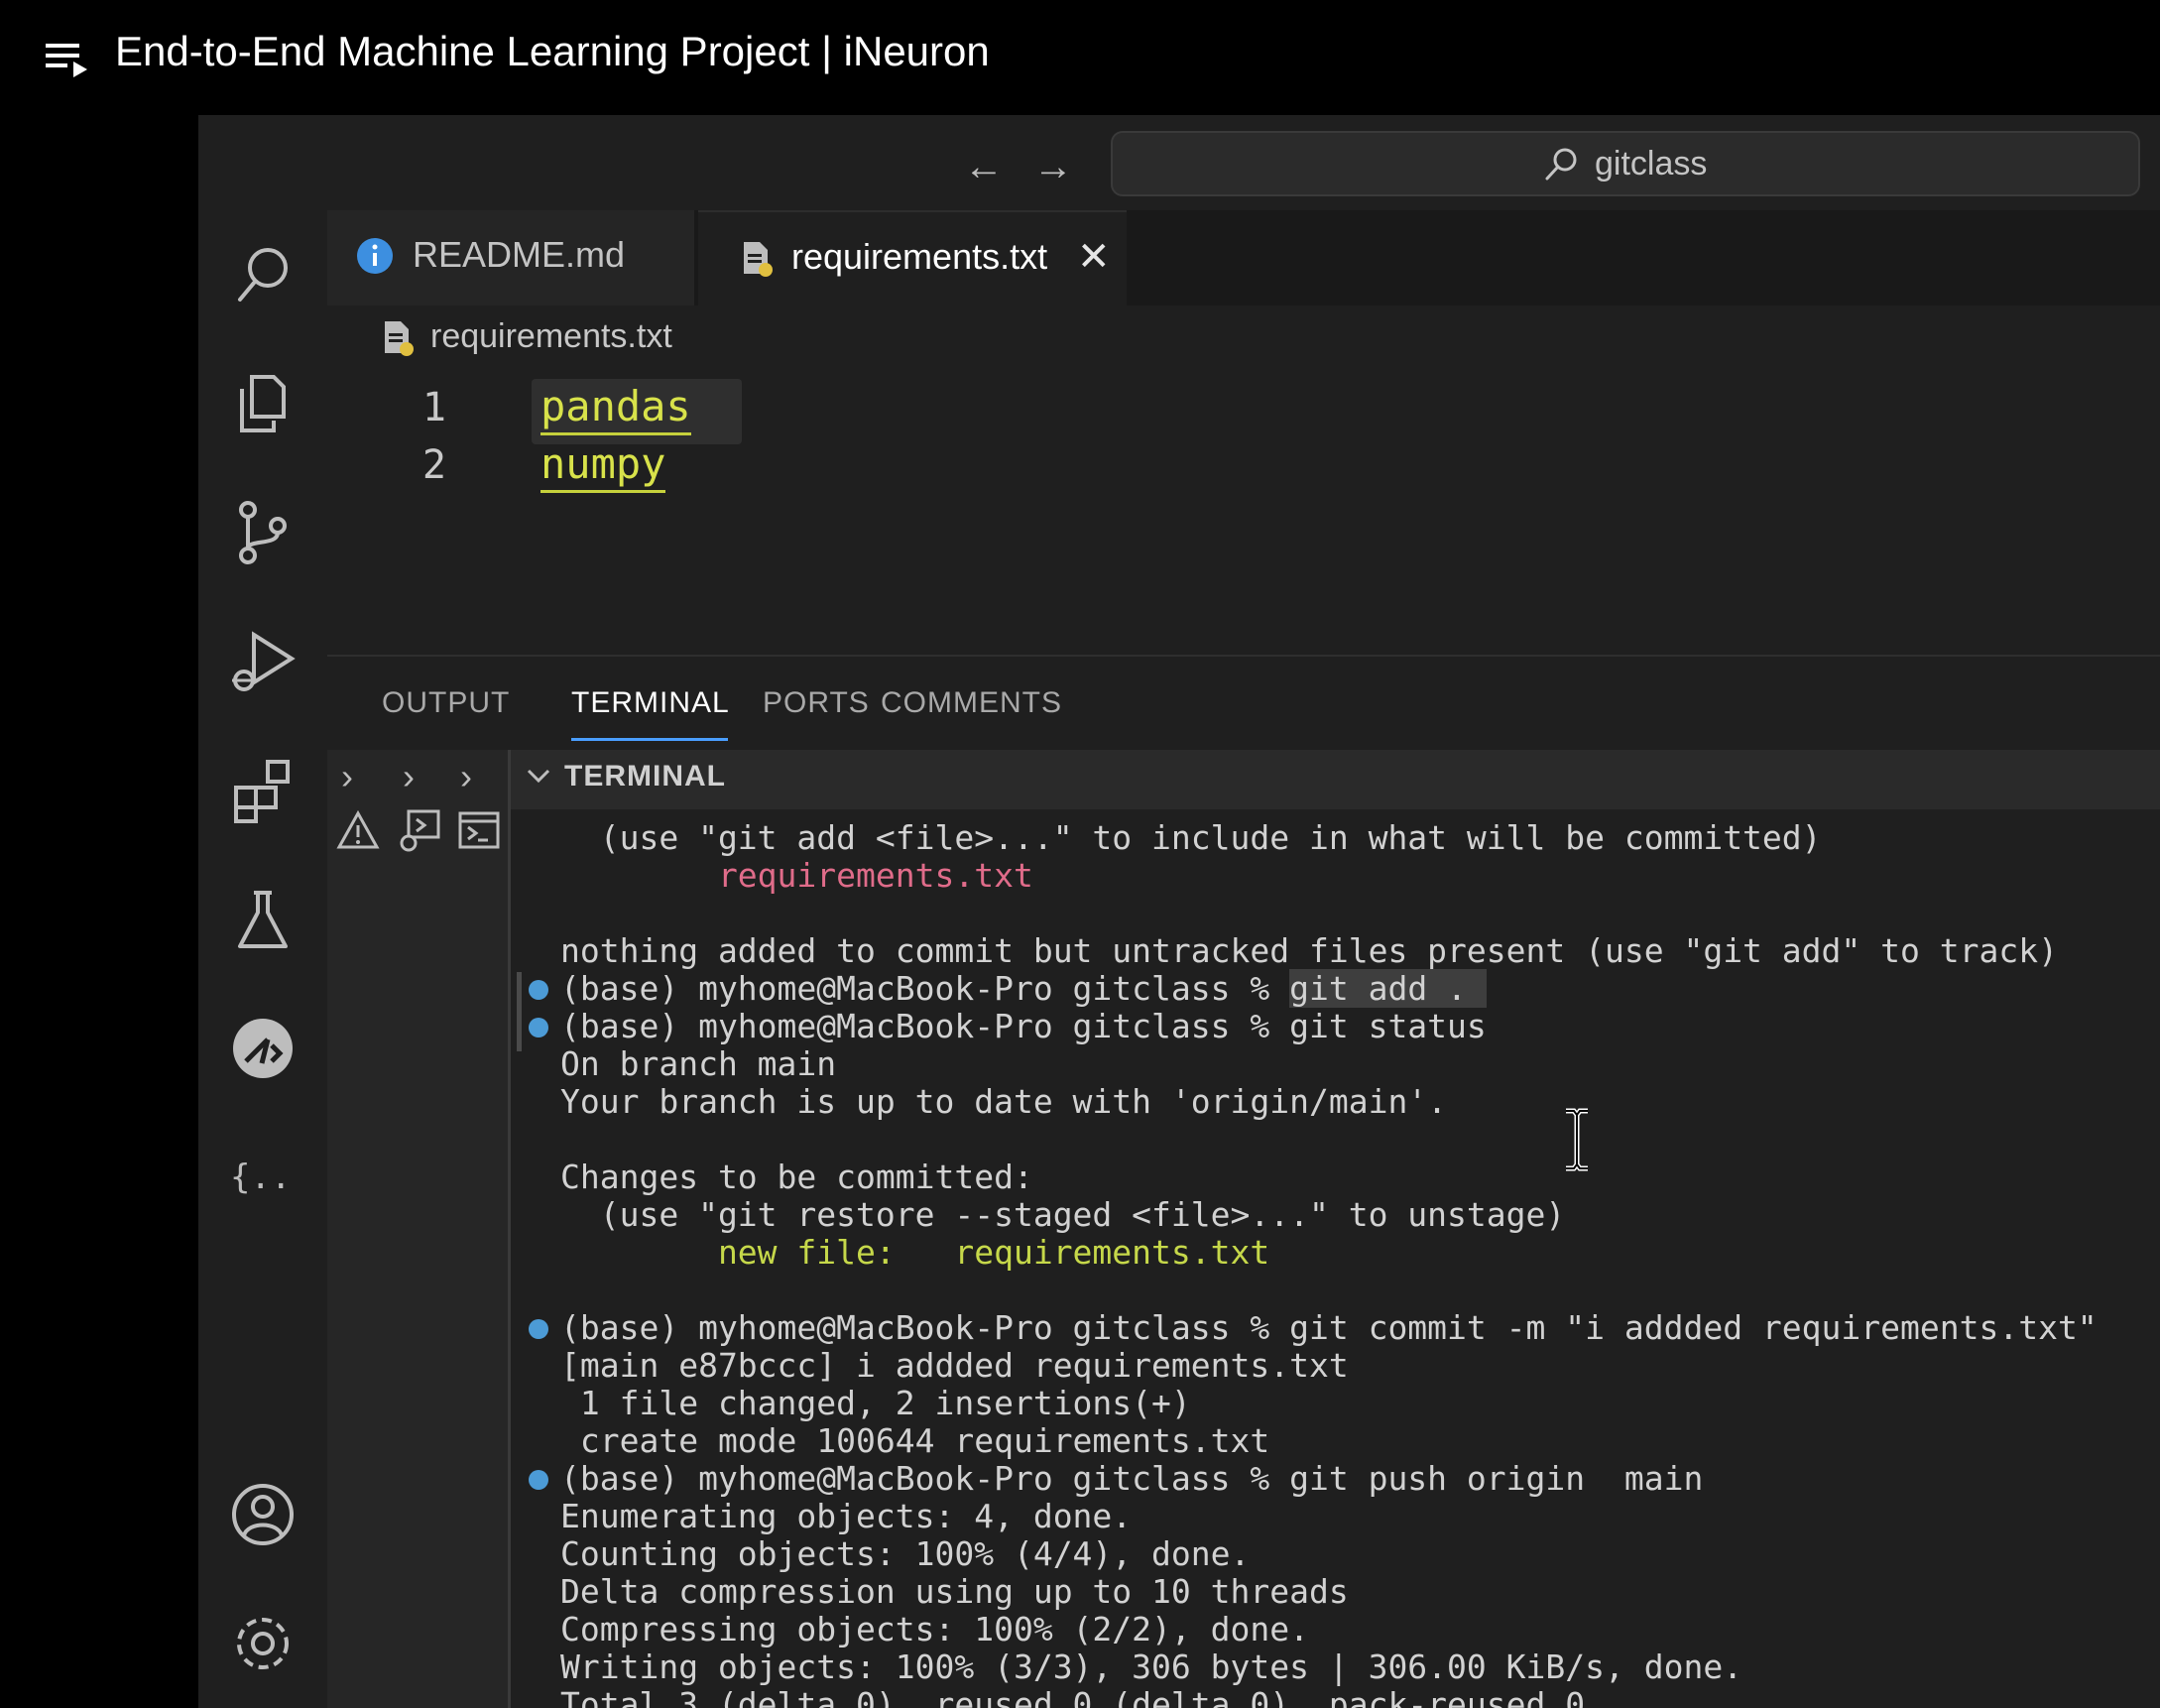 The width and height of the screenshot is (2160, 1708). I want to click on panel-collapsed-views: › › ›, so click(417, 1229).